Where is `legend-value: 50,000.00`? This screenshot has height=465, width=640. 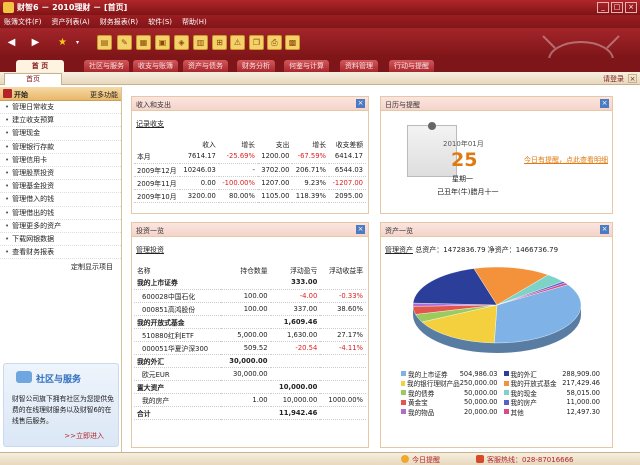
legend-value: 50,000.00 is located at coordinates (480, 392).